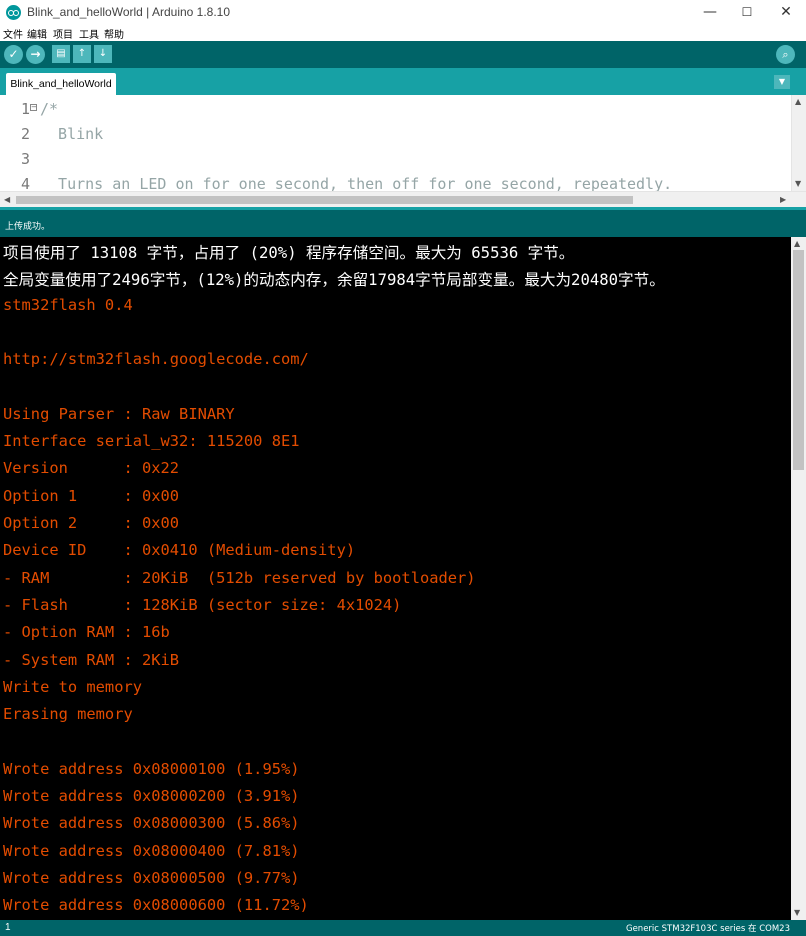  What do you see at coordinates (403, 81) in the screenshot?
I see `tab-bar: Blink_and_helloWorld ▼` at bounding box center [403, 81].